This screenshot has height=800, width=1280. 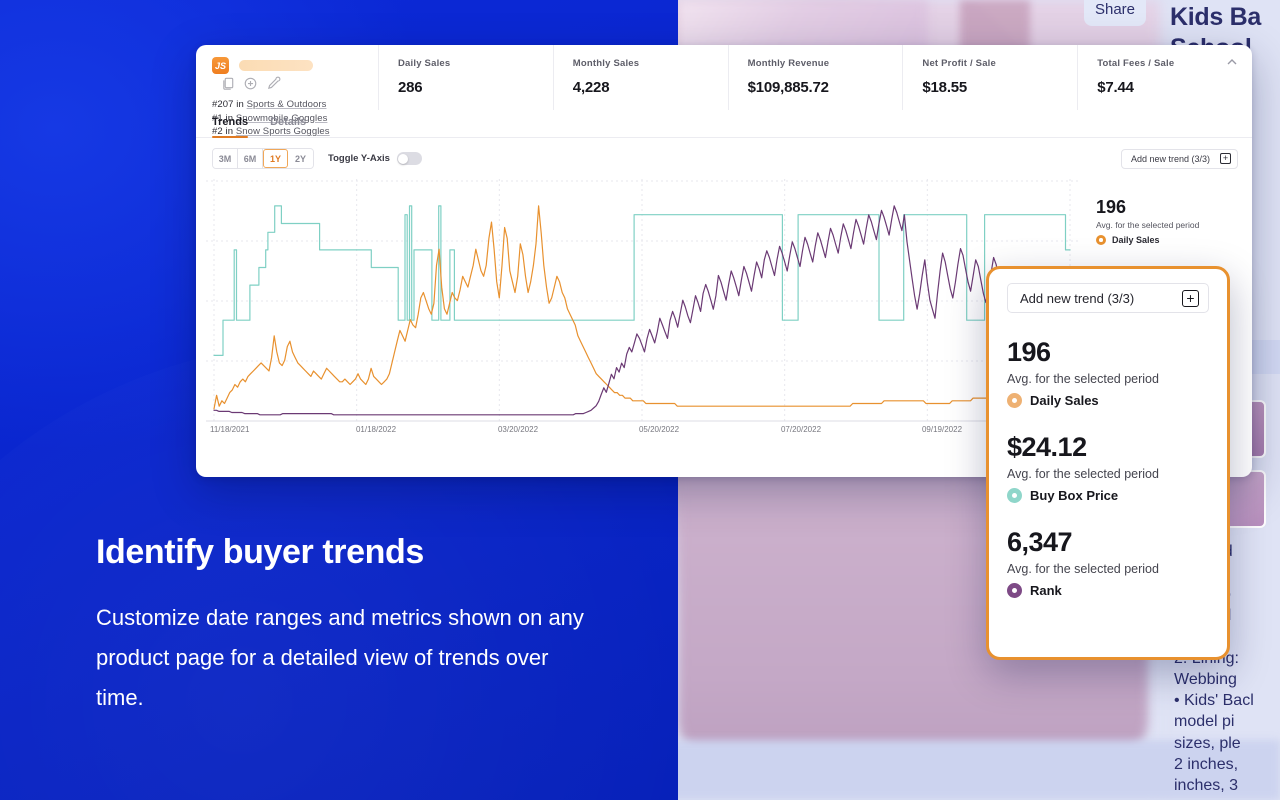 What do you see at coordinates (1047, 447) in the screenshot?
I see `stat-value: $24.12` at bounding box center [1047, 447].